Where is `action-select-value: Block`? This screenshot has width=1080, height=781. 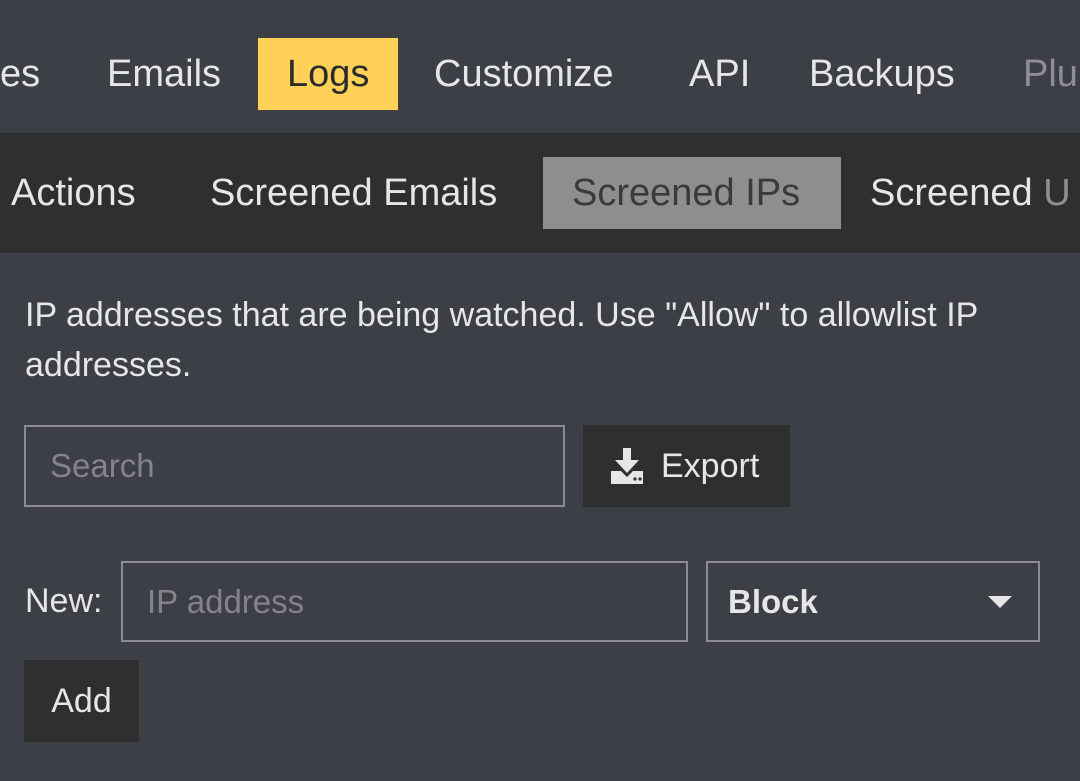
action-select-value: Block is located at coordinates (773, 601).